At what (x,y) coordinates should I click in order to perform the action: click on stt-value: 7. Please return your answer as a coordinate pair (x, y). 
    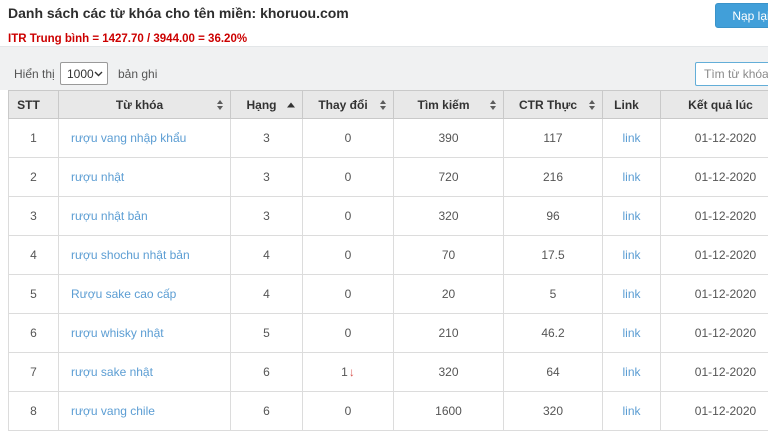
    Looking at the image, I should click on (33, 372).